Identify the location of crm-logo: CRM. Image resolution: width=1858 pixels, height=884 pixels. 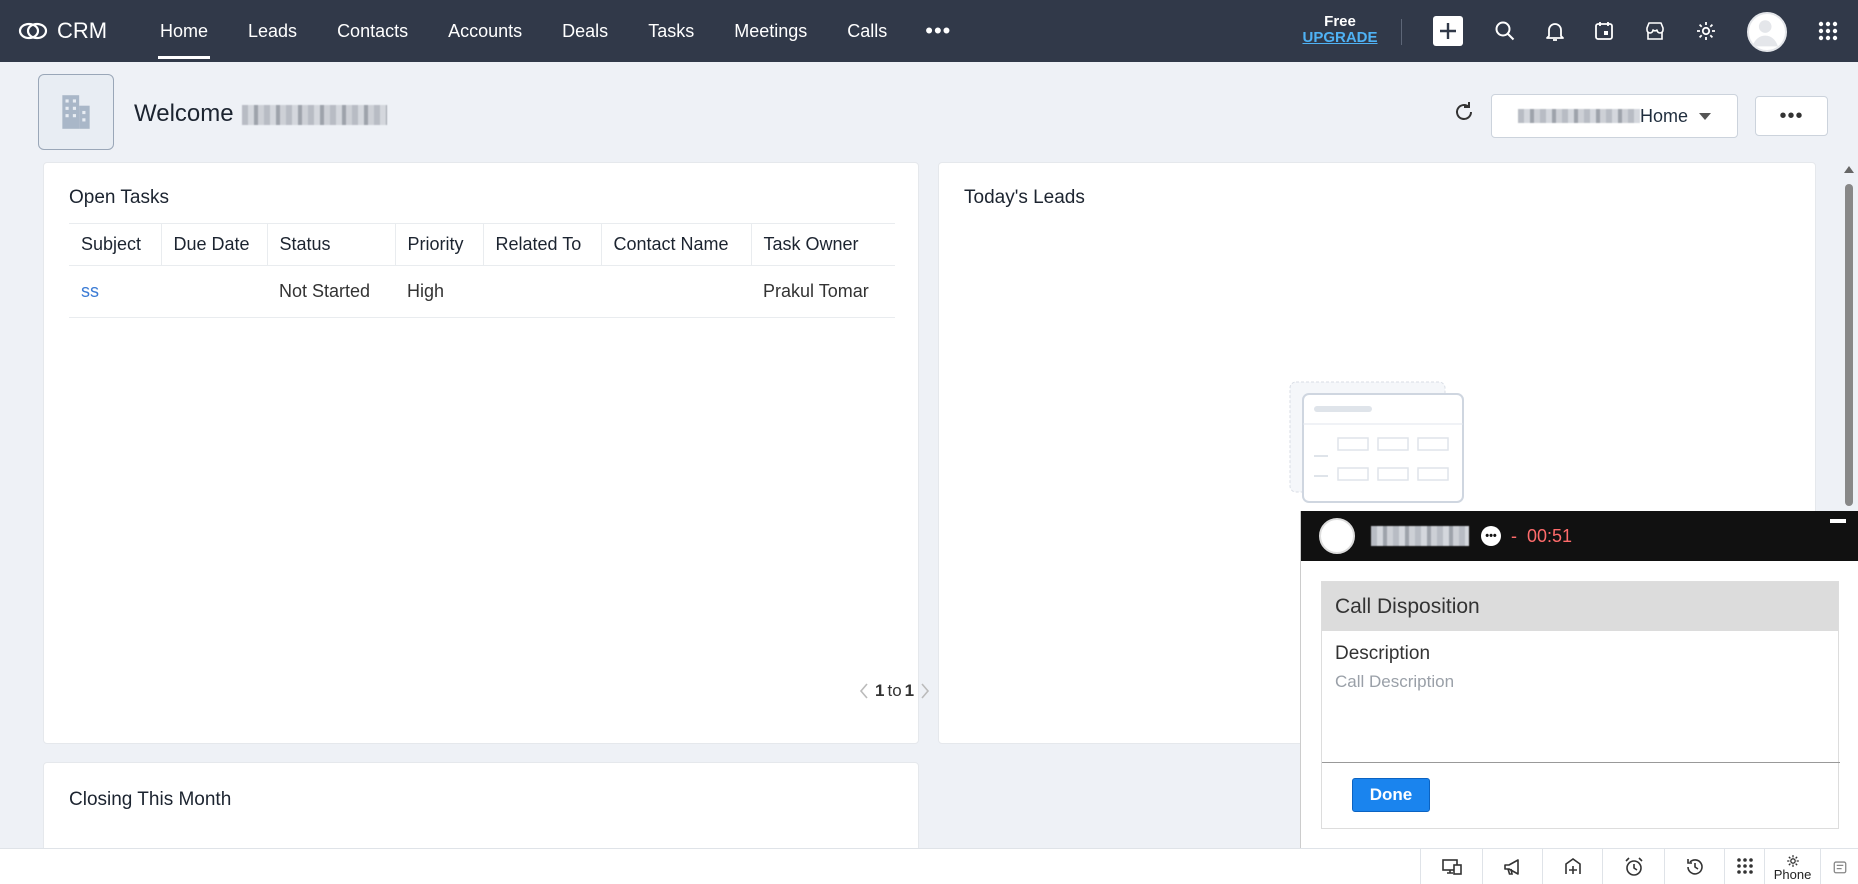
(78, 31).